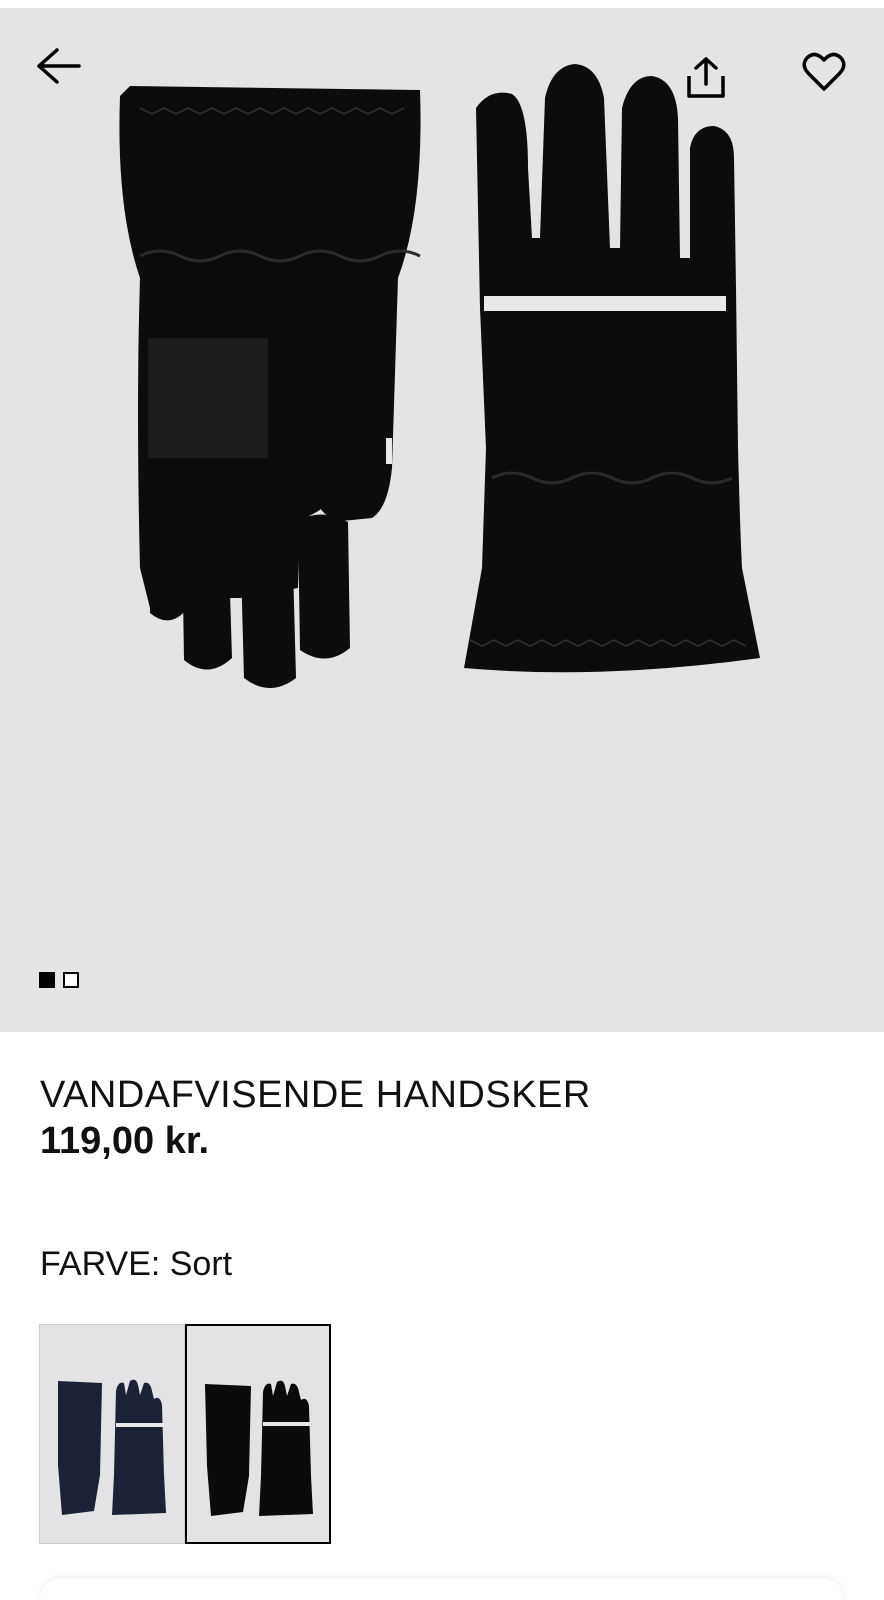 This screenshot has width=884, height=1600. Describe the element at coordinates (59, 980) in the screenshot. I see `image-pager` at that location.